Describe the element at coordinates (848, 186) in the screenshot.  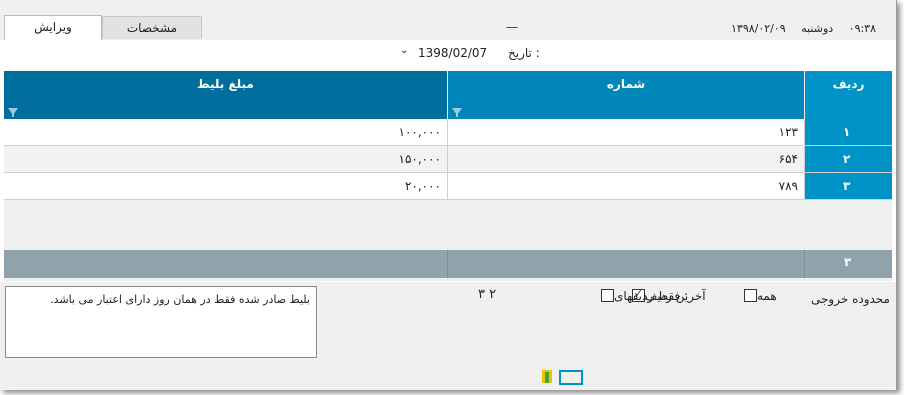
I see `row-index-cell: ۳` at that location.